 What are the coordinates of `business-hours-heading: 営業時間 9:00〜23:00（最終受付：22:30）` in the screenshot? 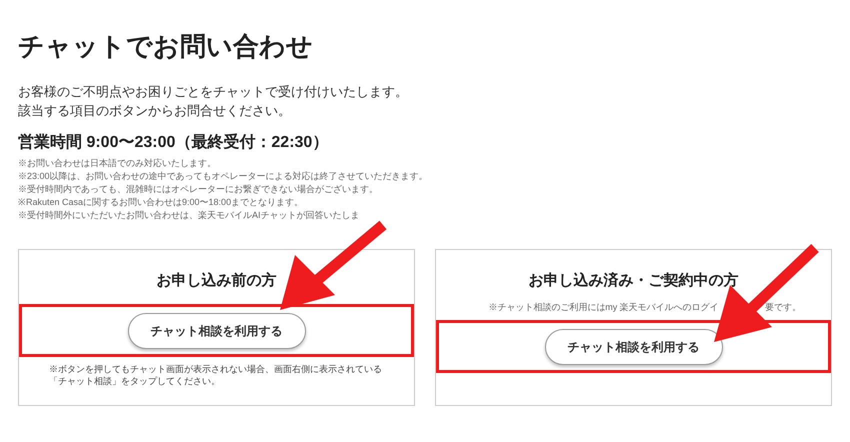 It's located at (174, 142).